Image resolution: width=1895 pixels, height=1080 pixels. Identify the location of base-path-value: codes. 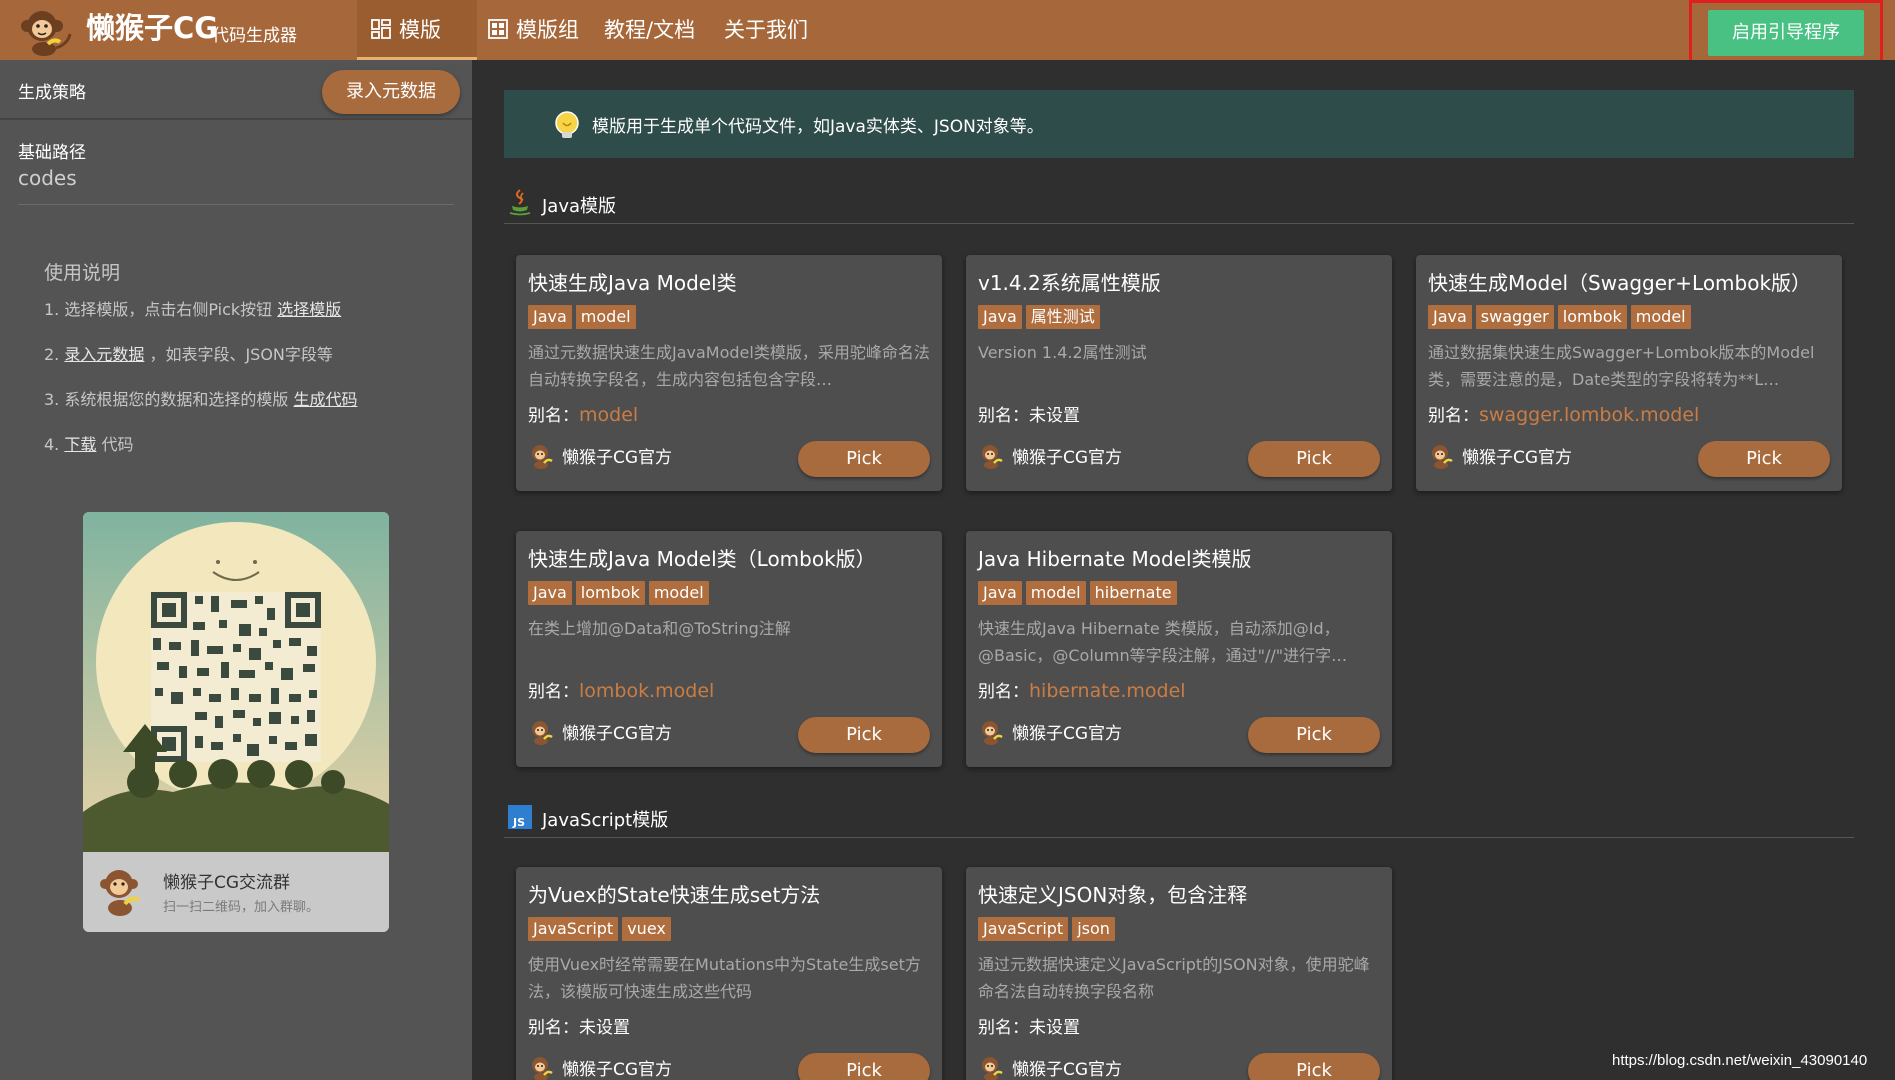
(47, 178).